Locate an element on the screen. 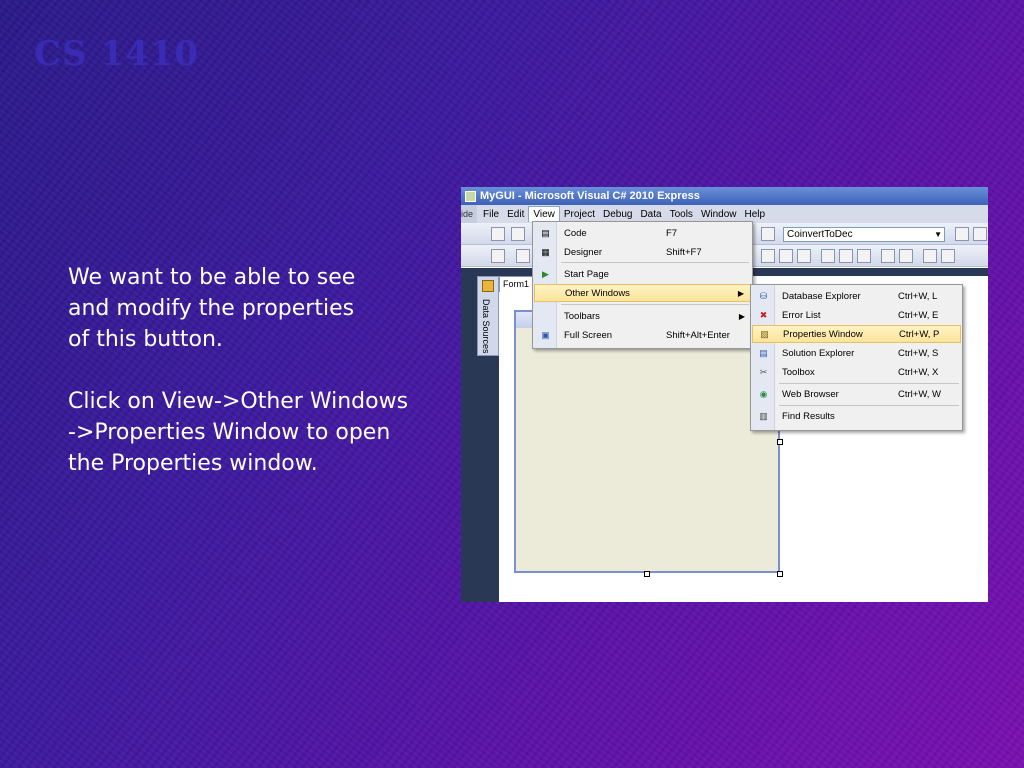 The width and height of the screenshot is (1024, 768). make-same-size-icon is located at coordinates (768, 256).